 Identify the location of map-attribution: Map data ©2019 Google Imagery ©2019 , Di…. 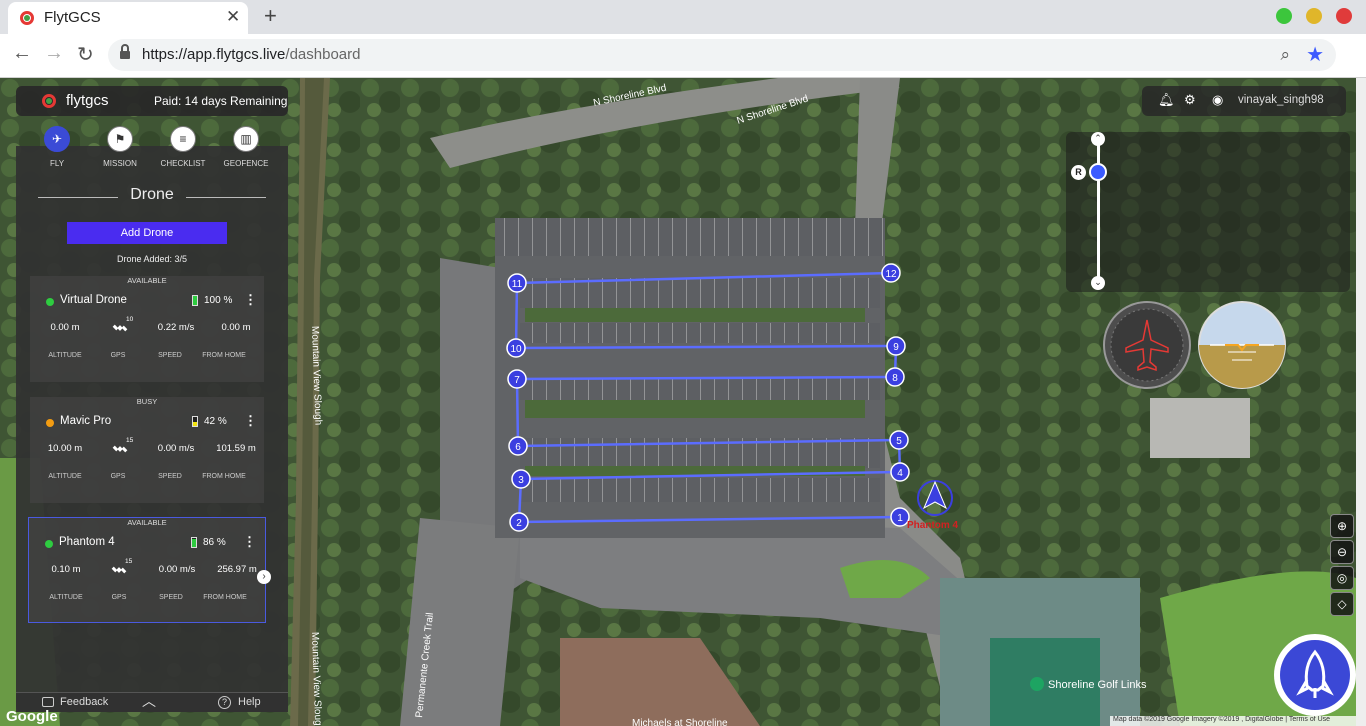
(1233, 721).